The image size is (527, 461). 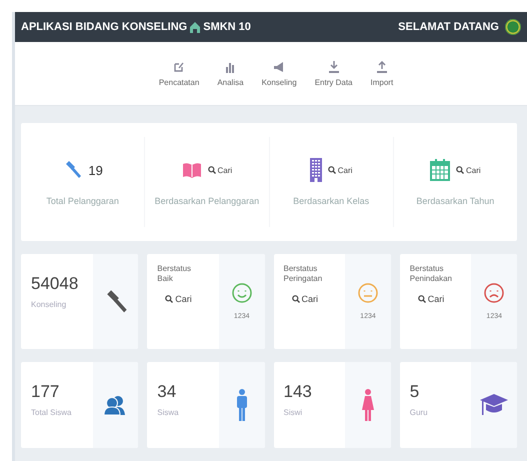 I want to click on app-title: APLIKASI BIDANG KONSELING, so click(x=104, y=27).